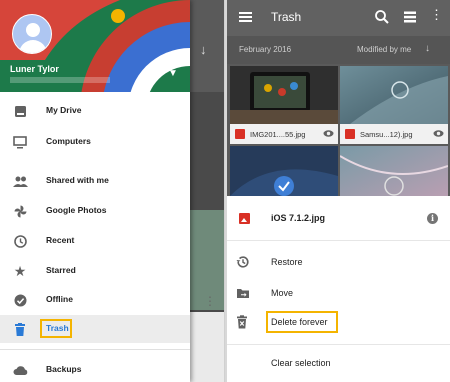 The height and width of the screenshot is (382, 450). Describe the element at coordinates (20, 142) in the screenshot. I see `computer-icon` at that location.